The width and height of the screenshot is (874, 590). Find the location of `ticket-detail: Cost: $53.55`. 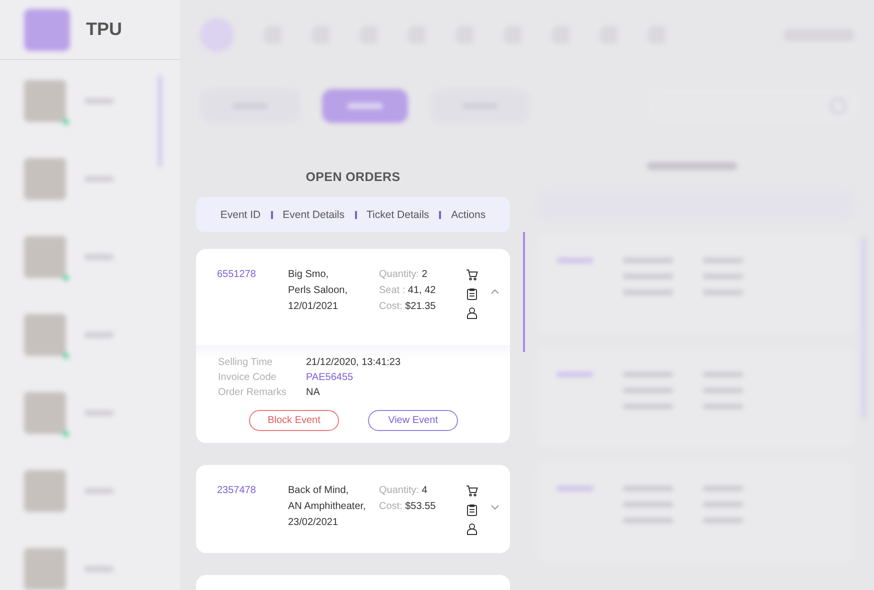

ticket-detail: Cost: $53.55 is located at coordinates (408, 506).